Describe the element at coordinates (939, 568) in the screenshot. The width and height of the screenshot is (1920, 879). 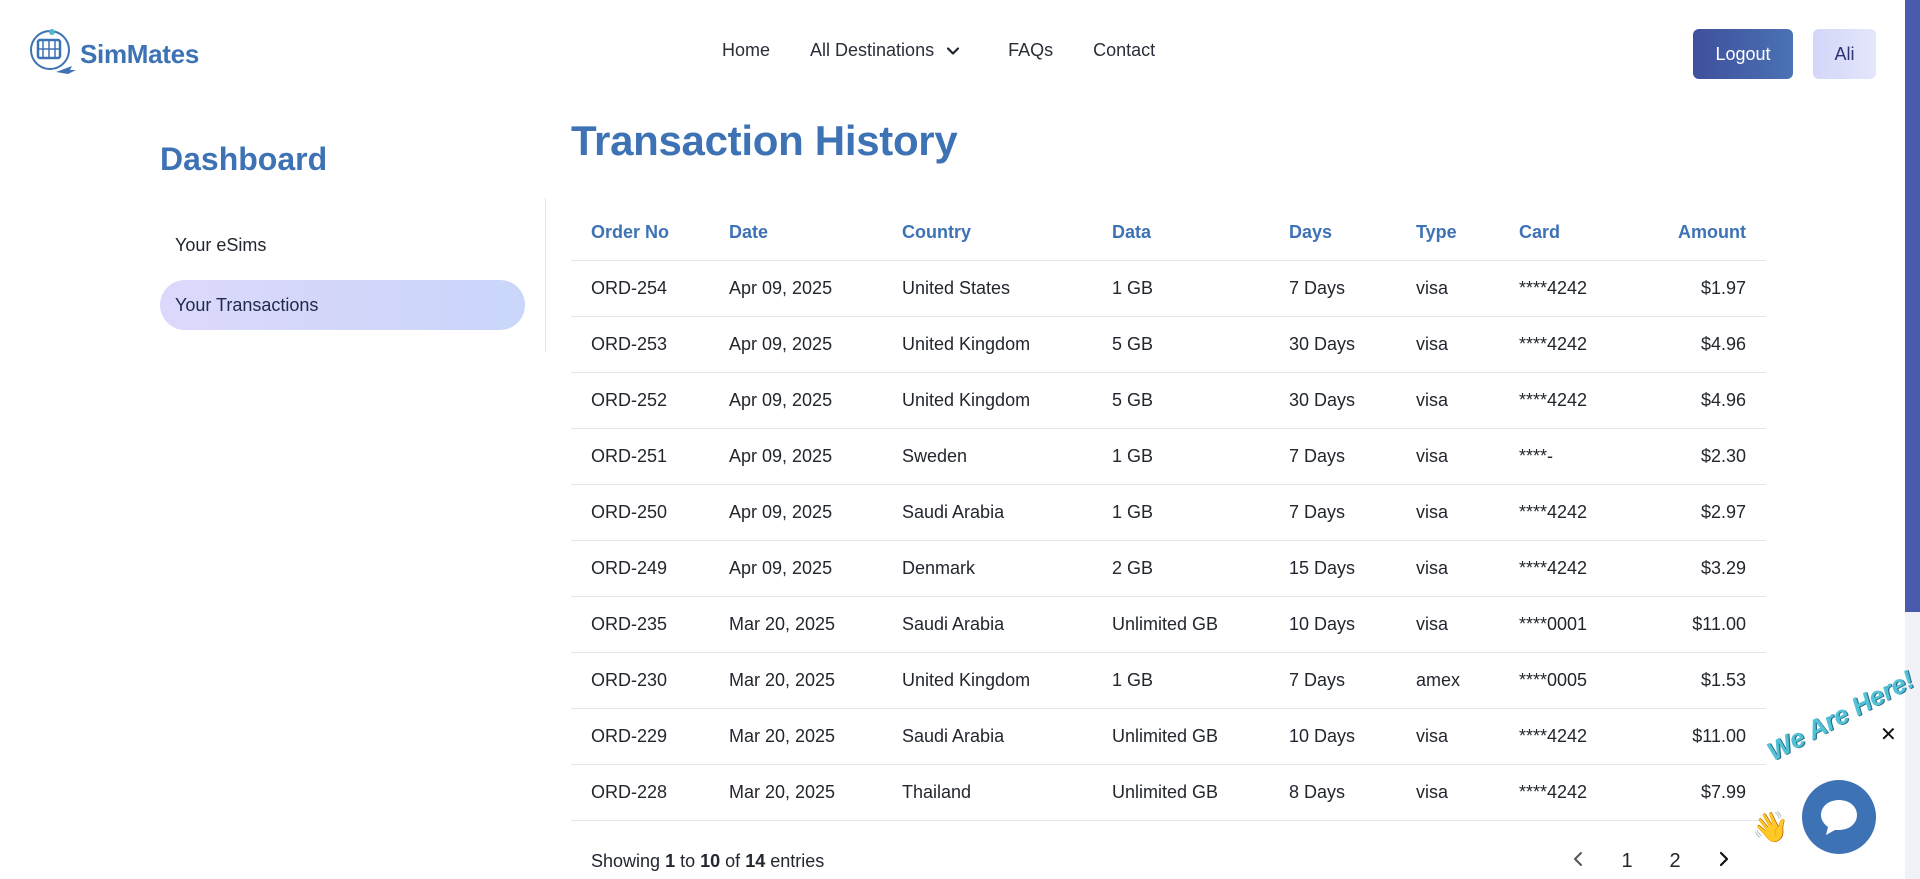
I see `cell-country: Denmark` at that location.